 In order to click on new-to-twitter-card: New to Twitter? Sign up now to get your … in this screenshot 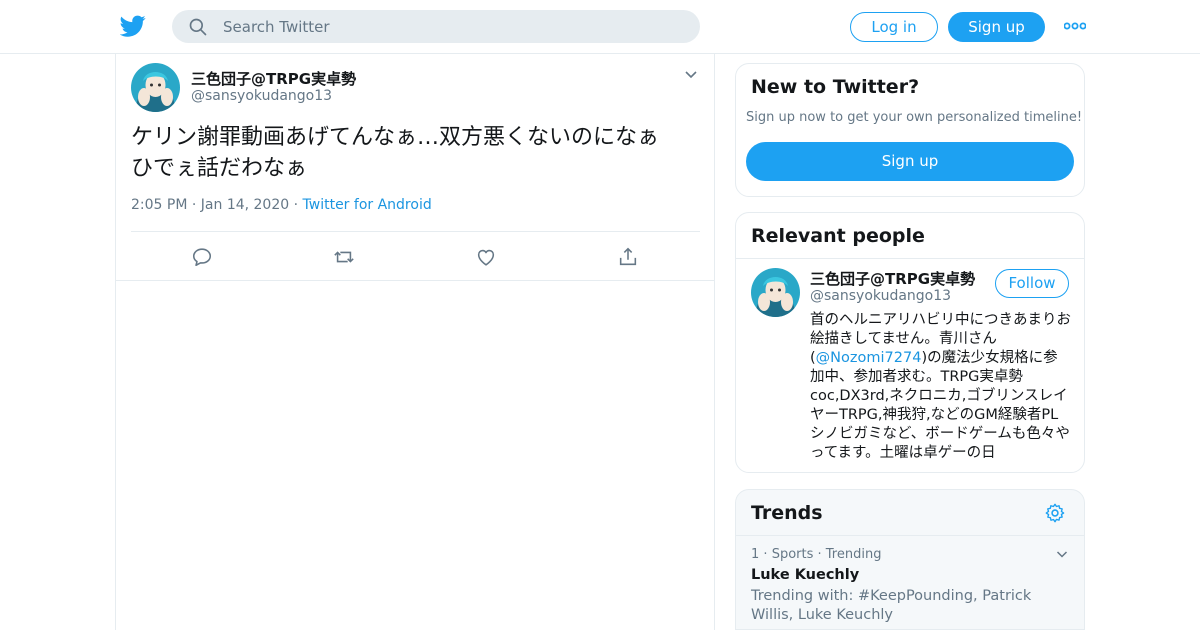, I will do `click(910, 130)`.